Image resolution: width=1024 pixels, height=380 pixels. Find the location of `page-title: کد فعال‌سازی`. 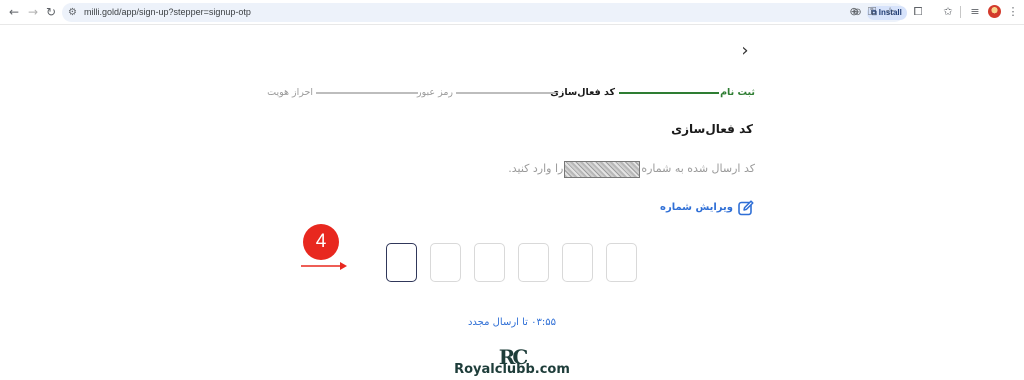

page-title: کد فعال‌سازی is located at coordinates (712, 129).